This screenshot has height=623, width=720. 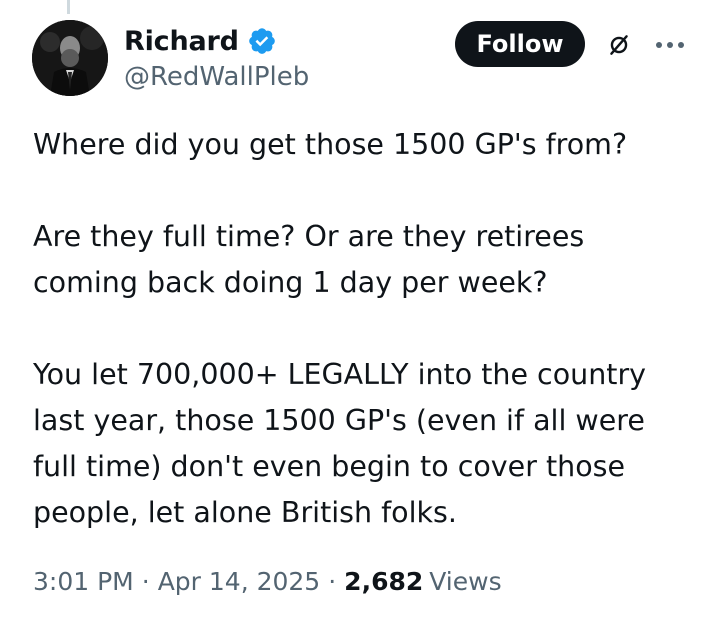 I want to click on tweet-metadata: 3:01 PM · Apr 14, 2025 · 2,682 Views, so click(x=267, y=581).